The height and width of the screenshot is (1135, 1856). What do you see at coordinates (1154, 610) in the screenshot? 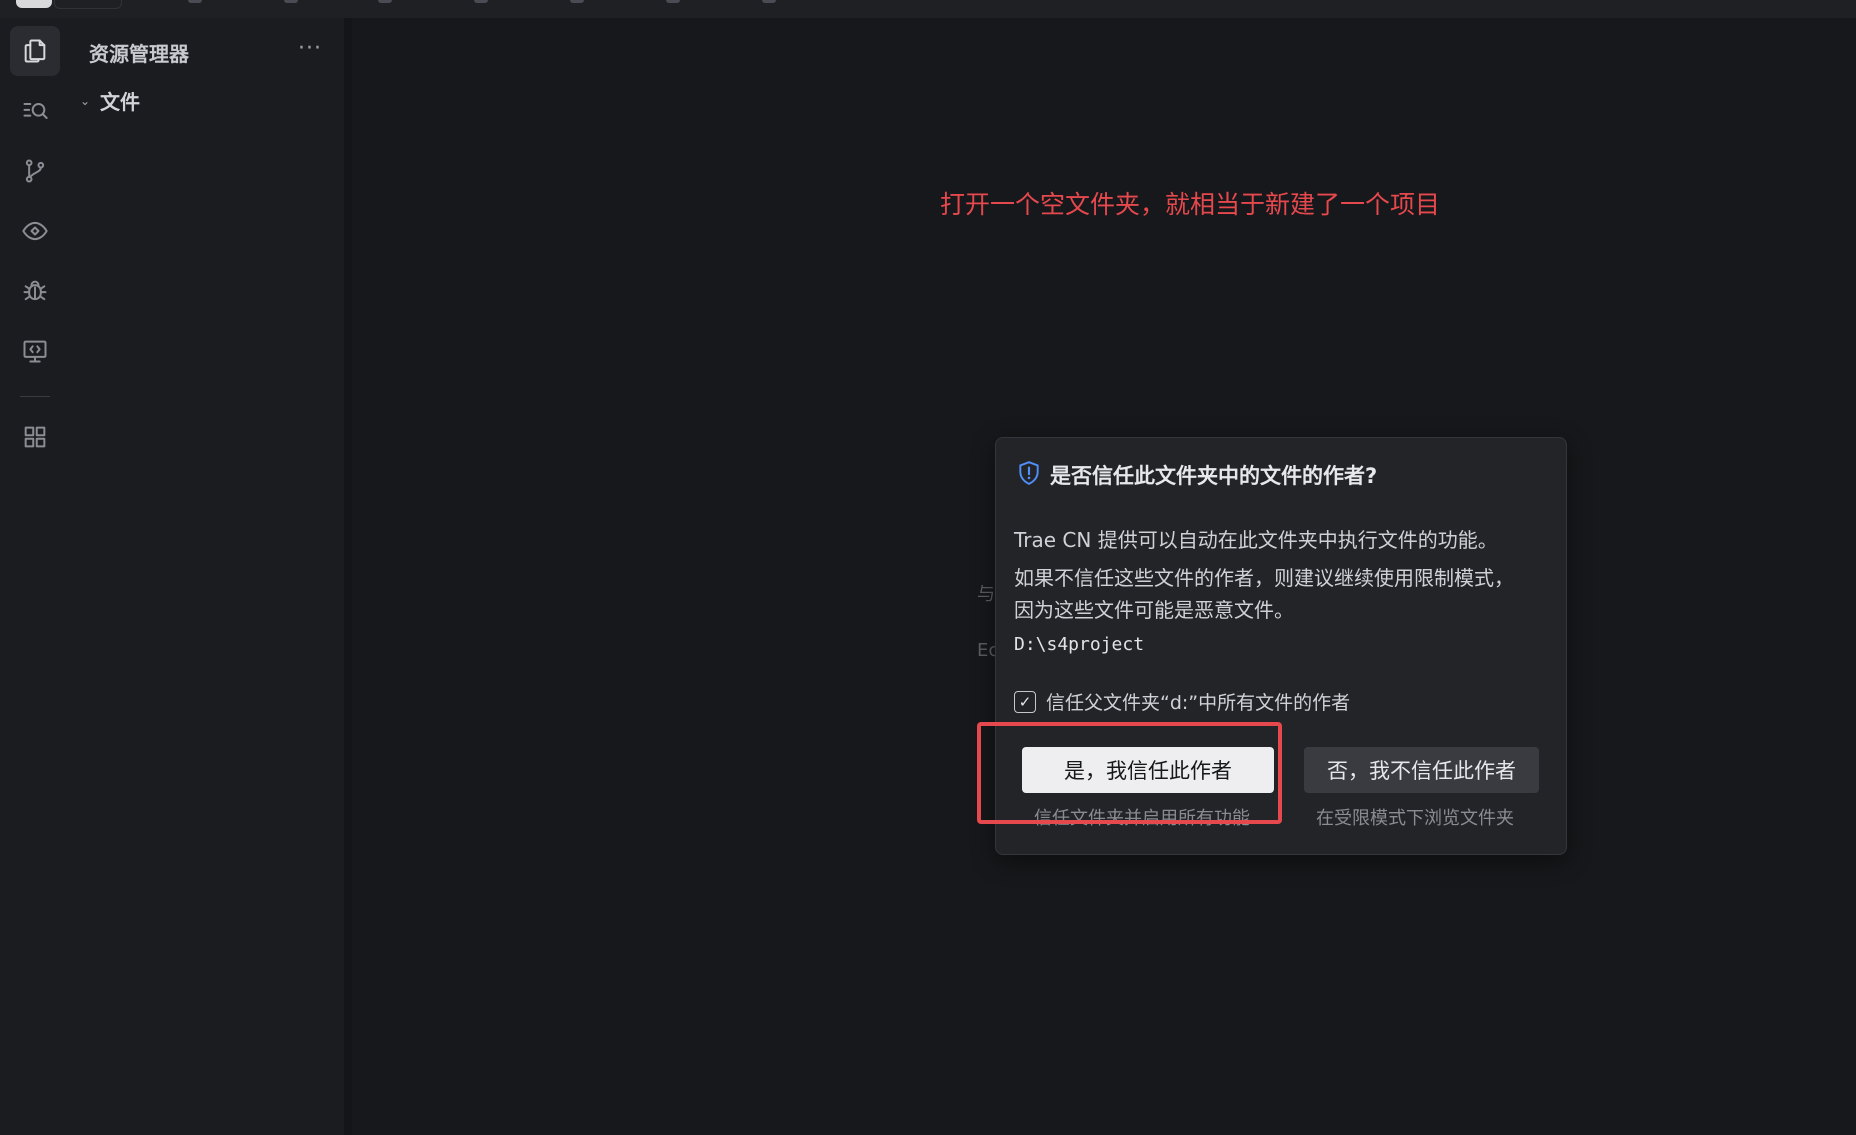
I see `dialog-message: 因为这些文件可能是恶意文件。` at bounding box center [1154, 610].